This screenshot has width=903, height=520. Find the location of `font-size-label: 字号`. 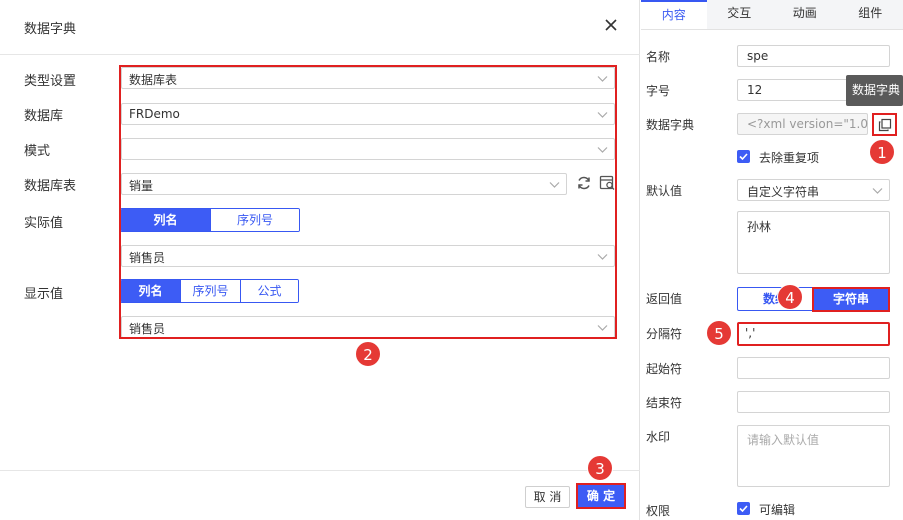

font-size-label: 字号 is located at coordinates (658, 91).